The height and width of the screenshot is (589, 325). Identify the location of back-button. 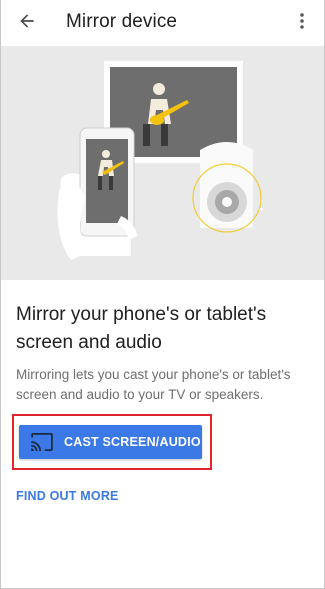
(27, 23).